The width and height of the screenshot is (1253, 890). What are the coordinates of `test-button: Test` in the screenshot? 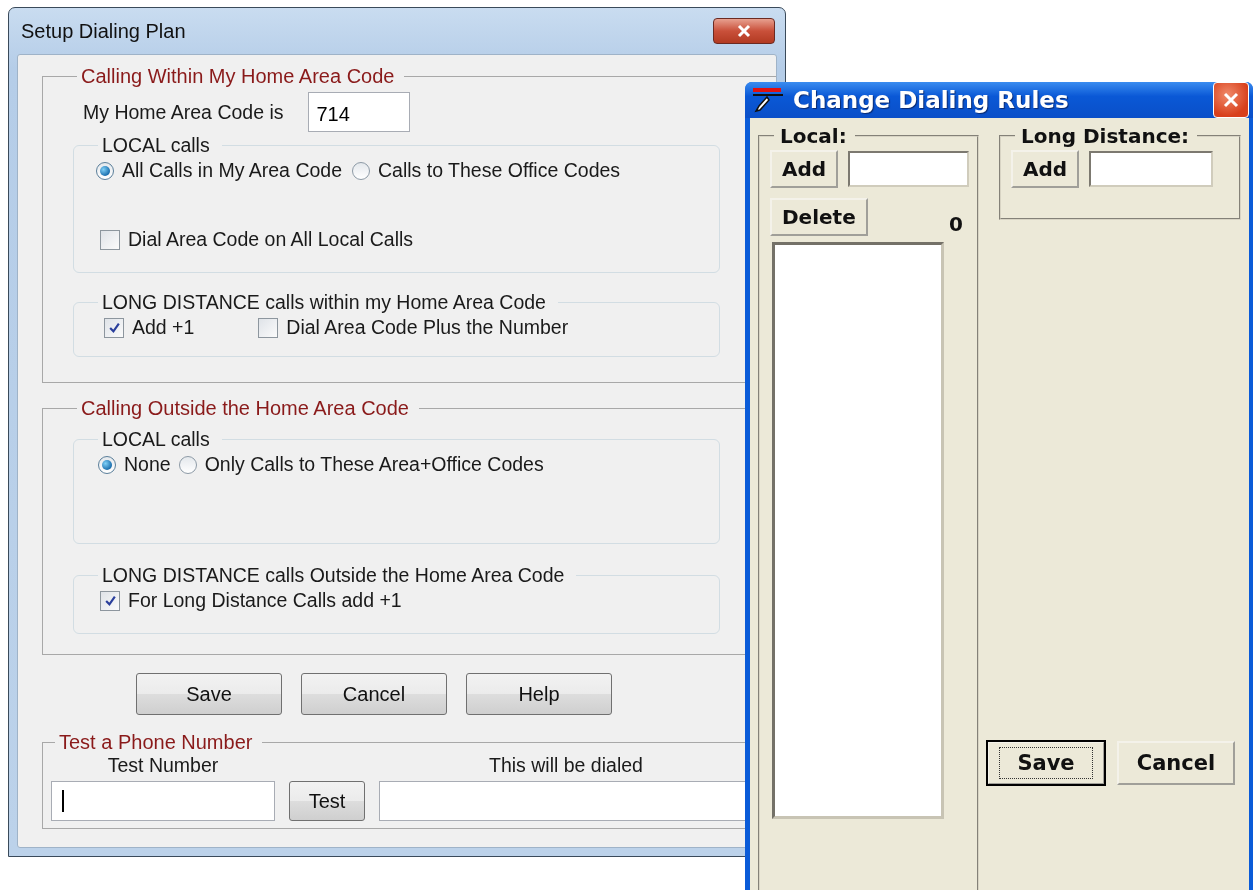 It's located at (327, 801).